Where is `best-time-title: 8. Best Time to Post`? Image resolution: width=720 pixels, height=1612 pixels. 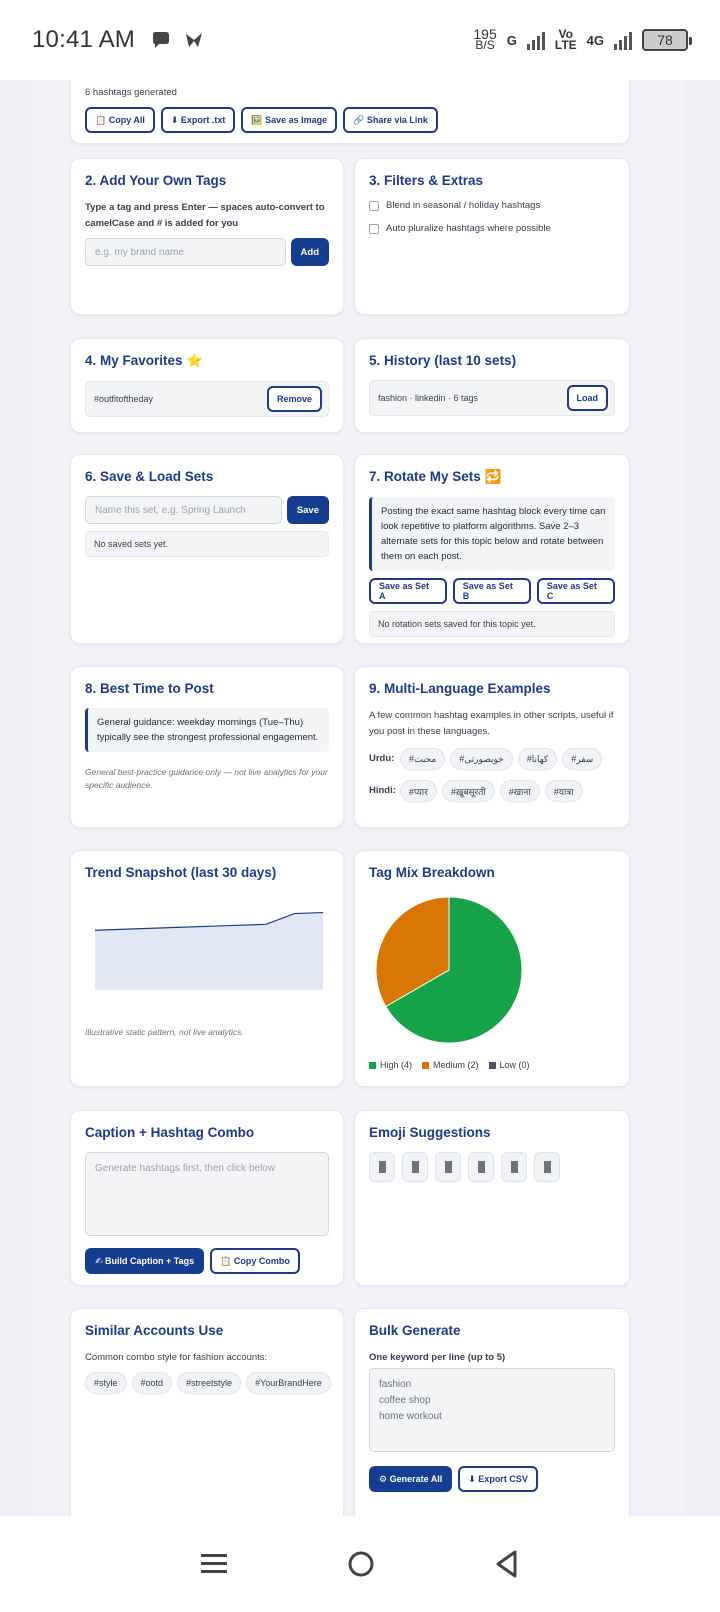 best-time-title: 8. Best Time to Post is located at coordinates (149, 688).